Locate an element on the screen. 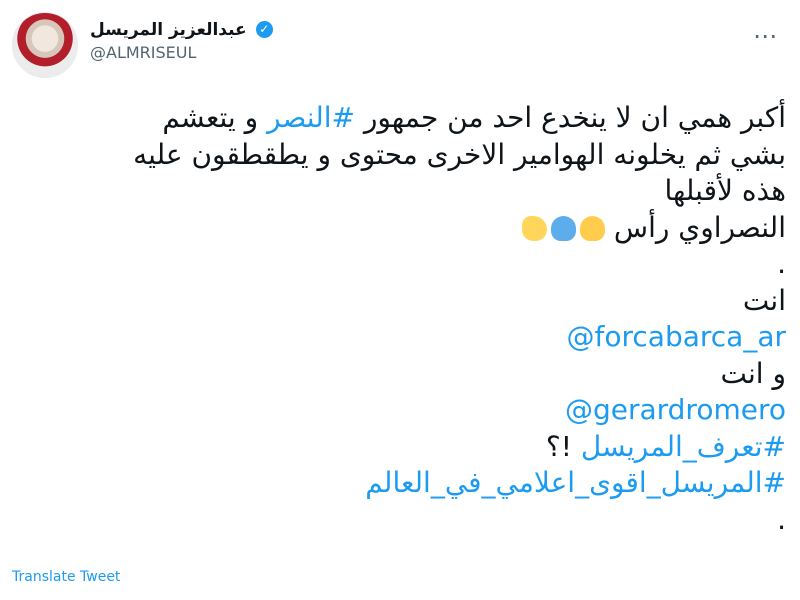 The height and width of the screenshot is (600, 800). yellow-heart-icon is located at coordinates (592, 228).